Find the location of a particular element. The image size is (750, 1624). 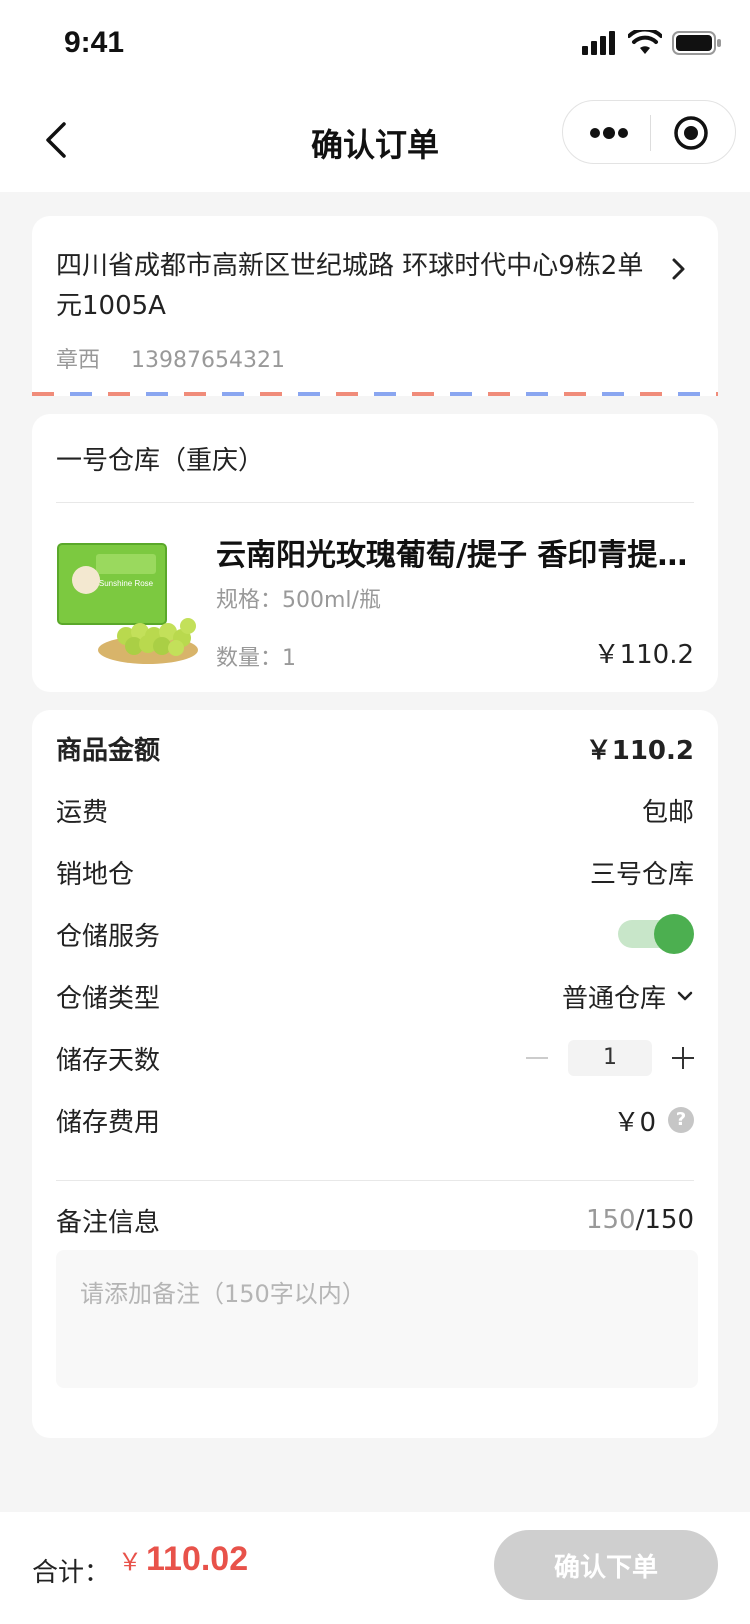

mini-program-capsule is located at coordinates (649, 132).